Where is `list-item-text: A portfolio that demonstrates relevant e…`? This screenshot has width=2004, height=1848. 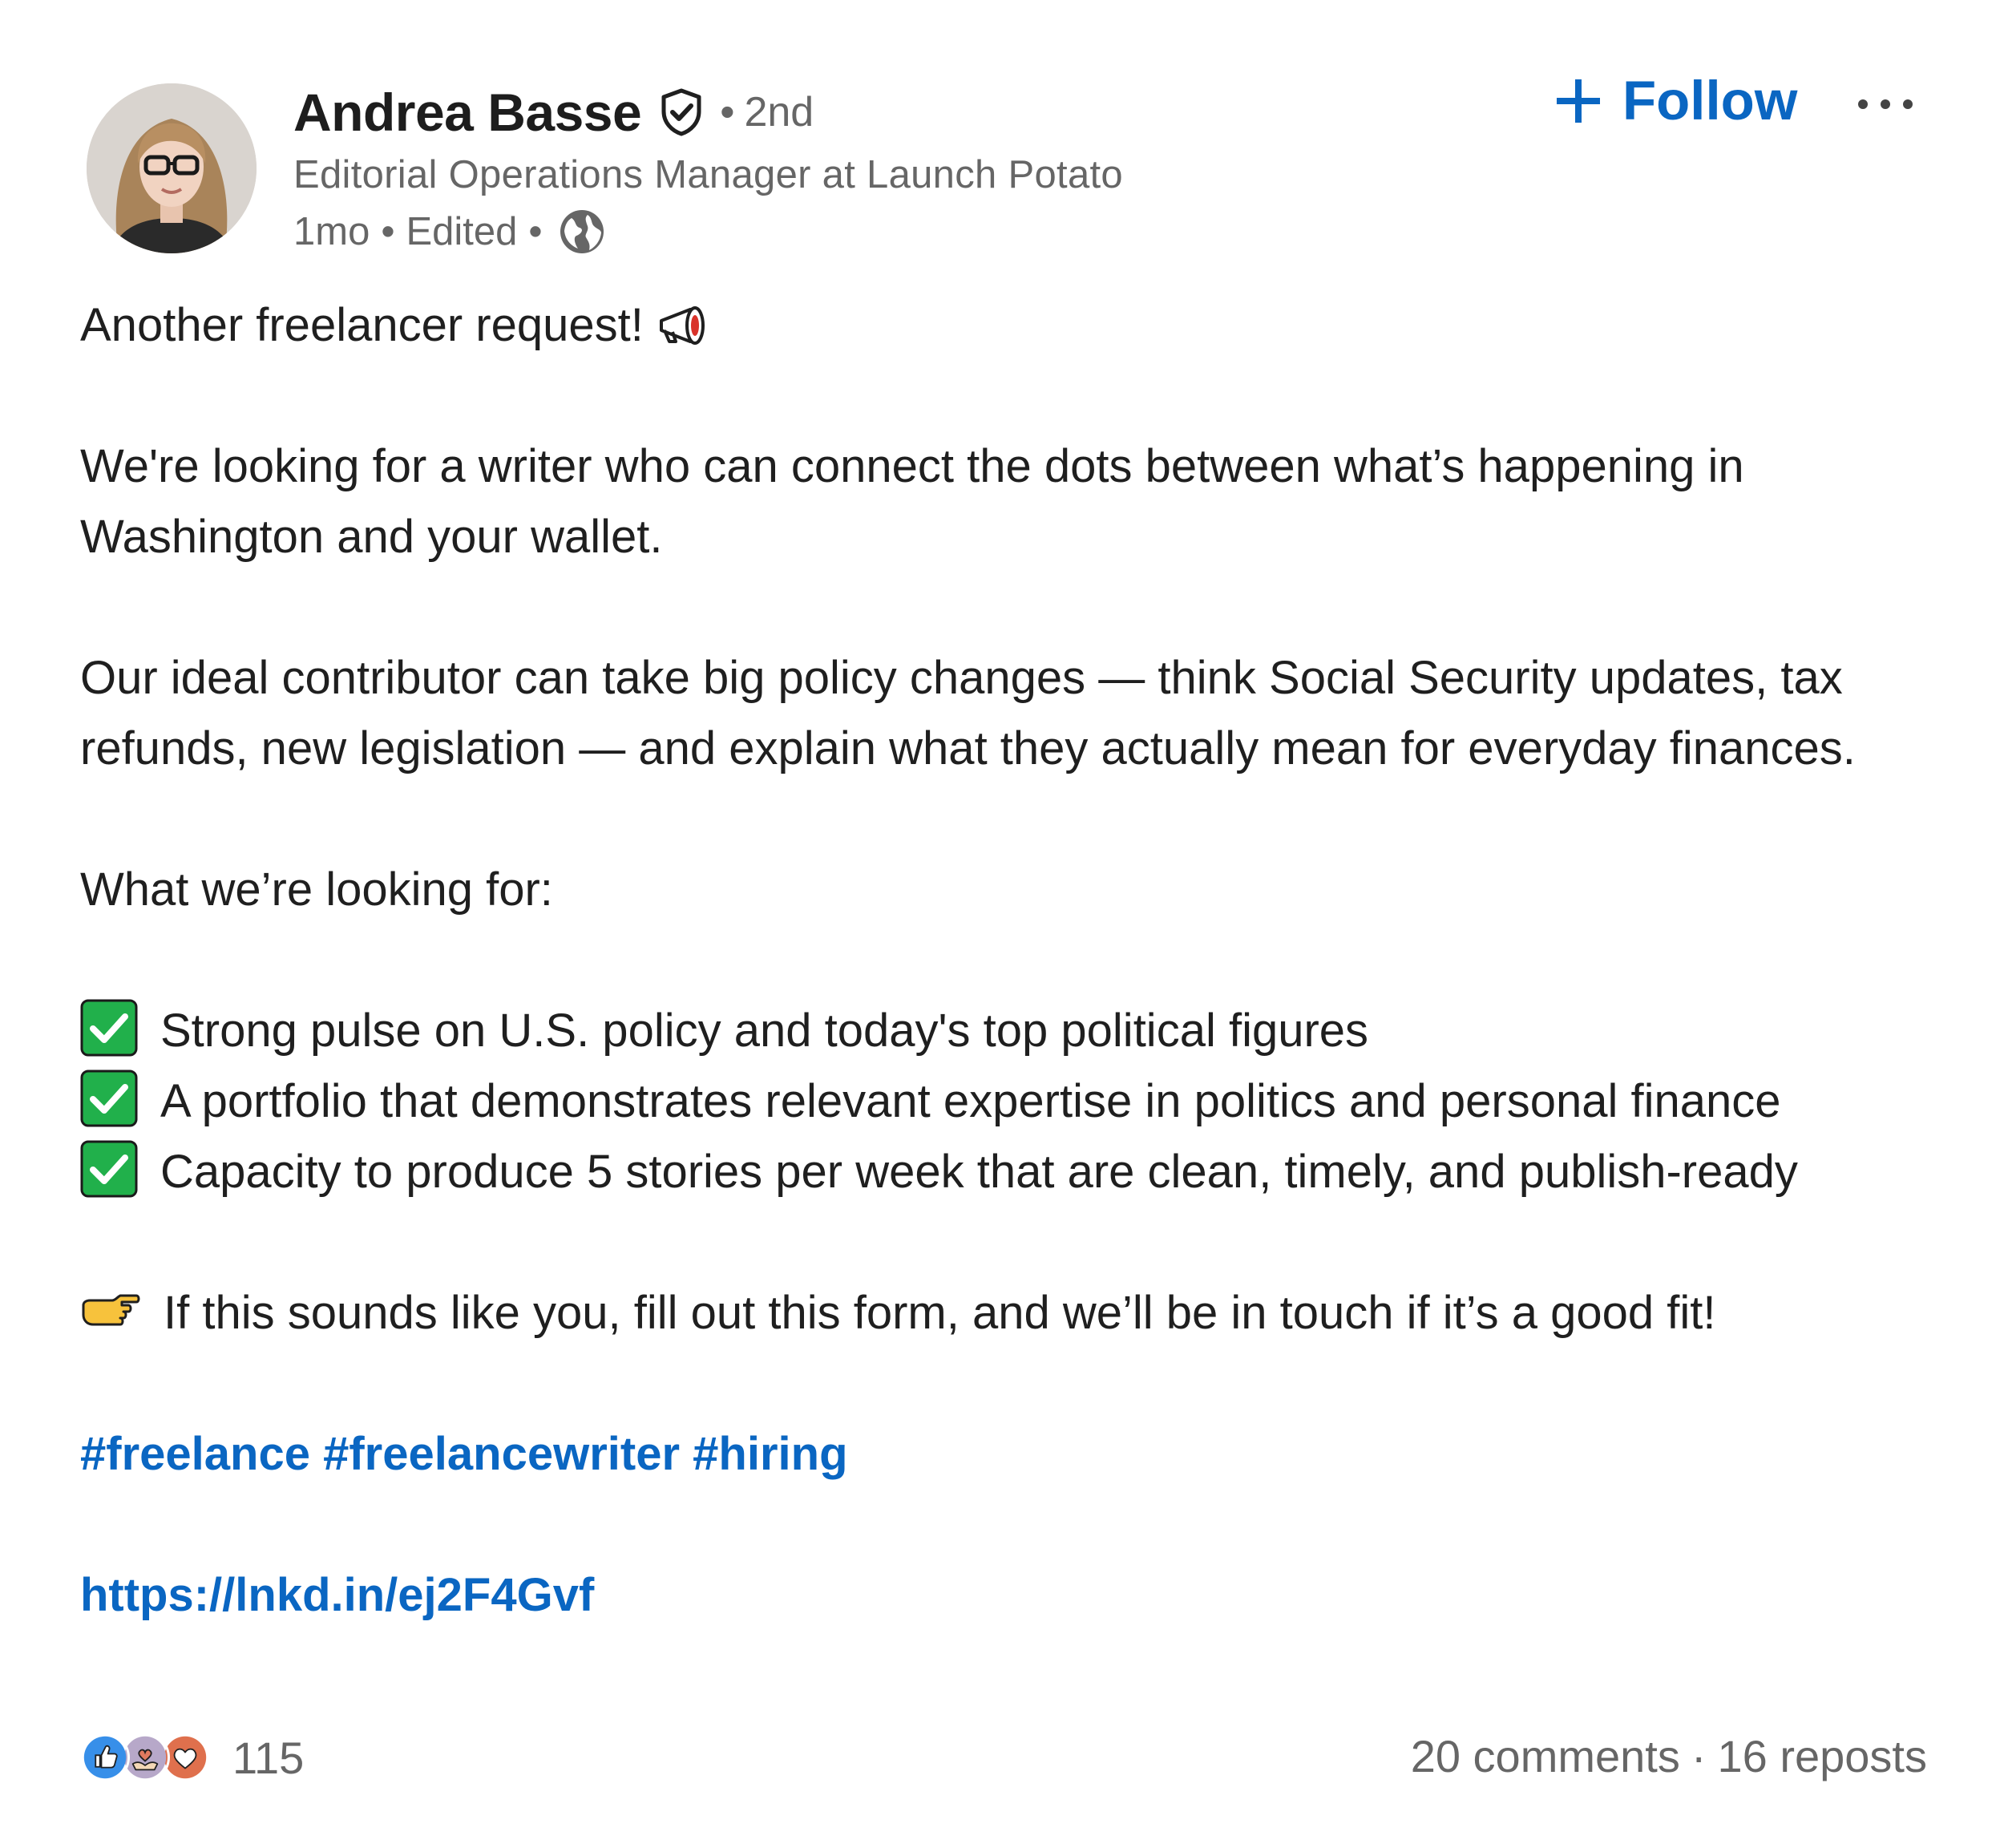 list-item-text: A portfolio that demonstrates relevant e… is located at coordinates (971, 1101).